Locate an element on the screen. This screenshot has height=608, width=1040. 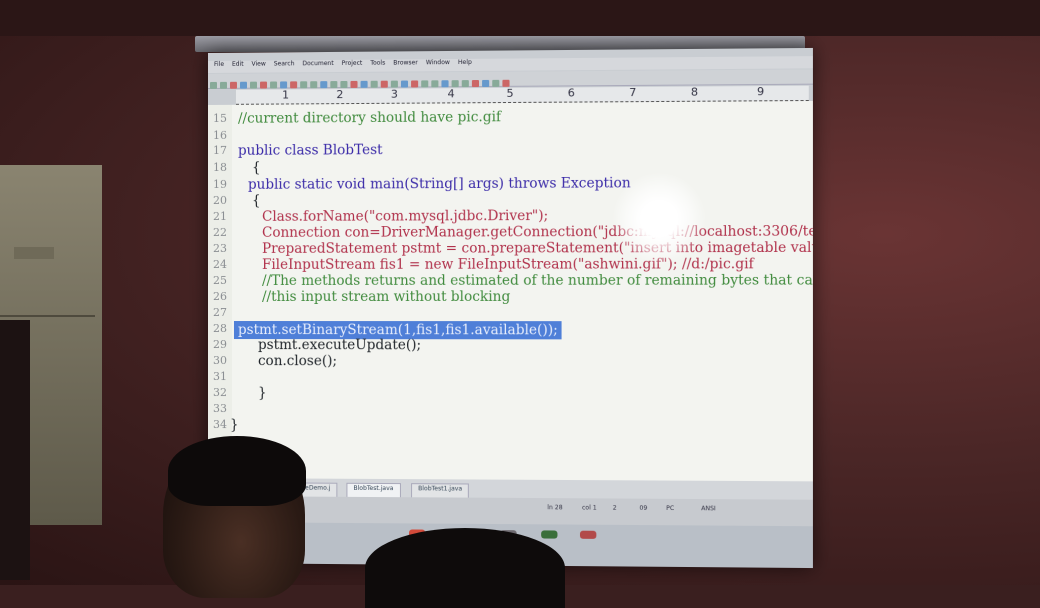
ruler-mark: 3 is located at coordinates (394, 94).